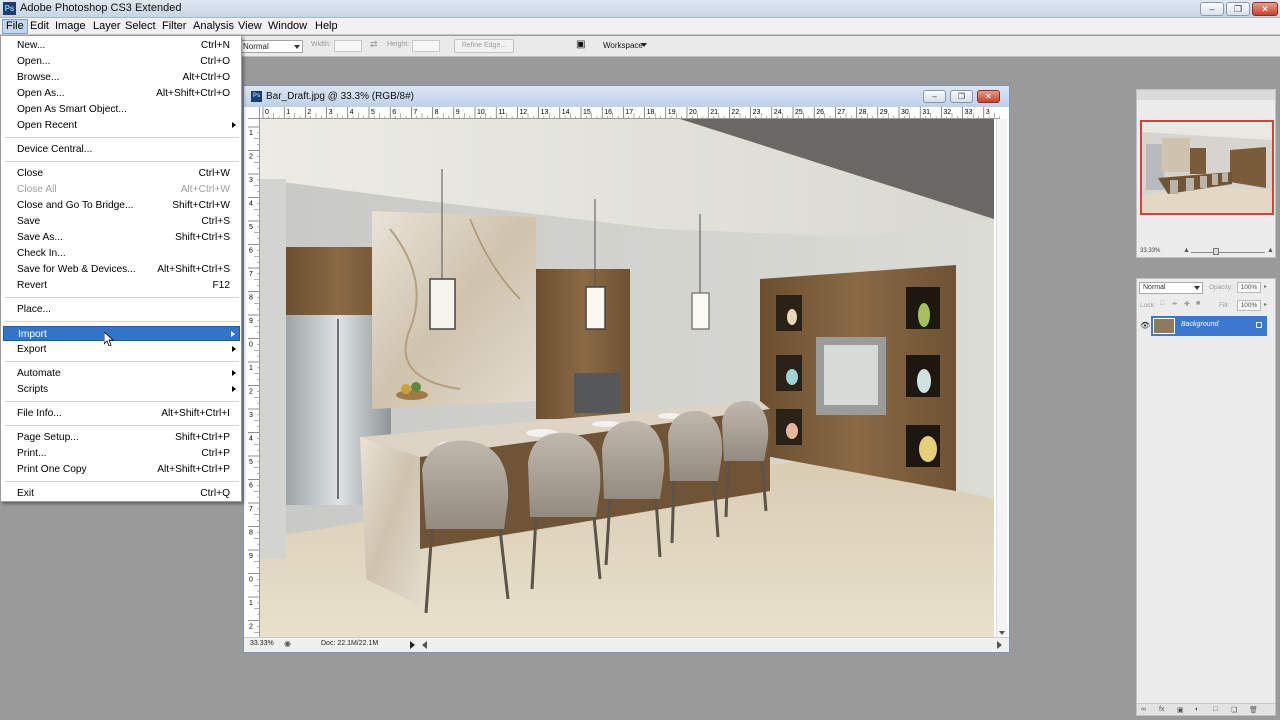 Image resolution: width=1280 pixels, height=720 pixels. Describe the element at coordinates (39, 26) in the screenshot. I see `menu-edit: Edit` at that location.